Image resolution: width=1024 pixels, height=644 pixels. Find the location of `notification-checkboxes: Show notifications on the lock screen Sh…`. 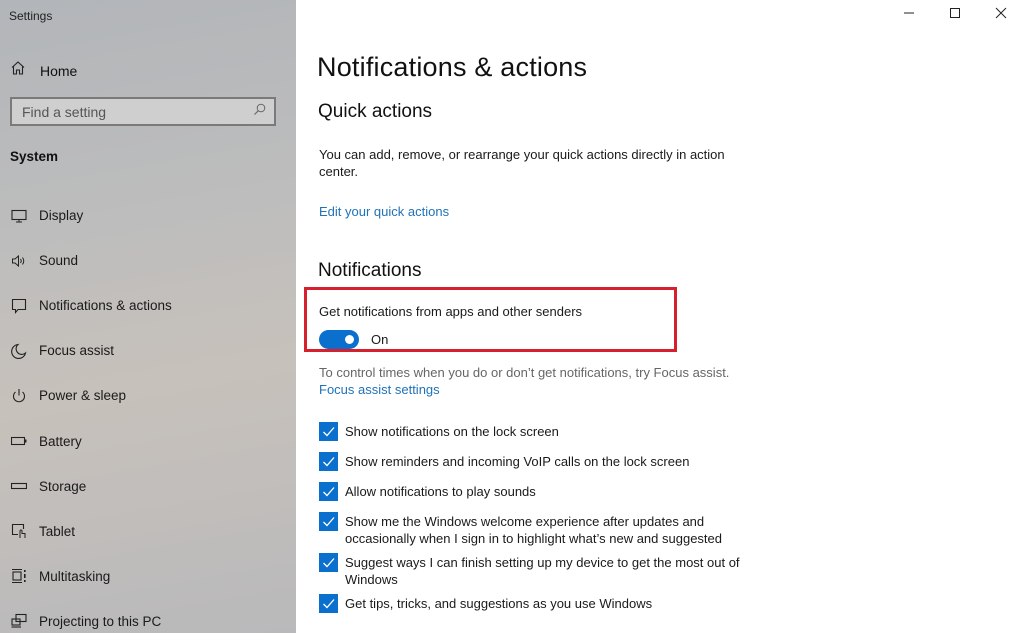

notification-checkboxes: Show notifications on the lock screen Sh… is located at coordinates (539, 523).